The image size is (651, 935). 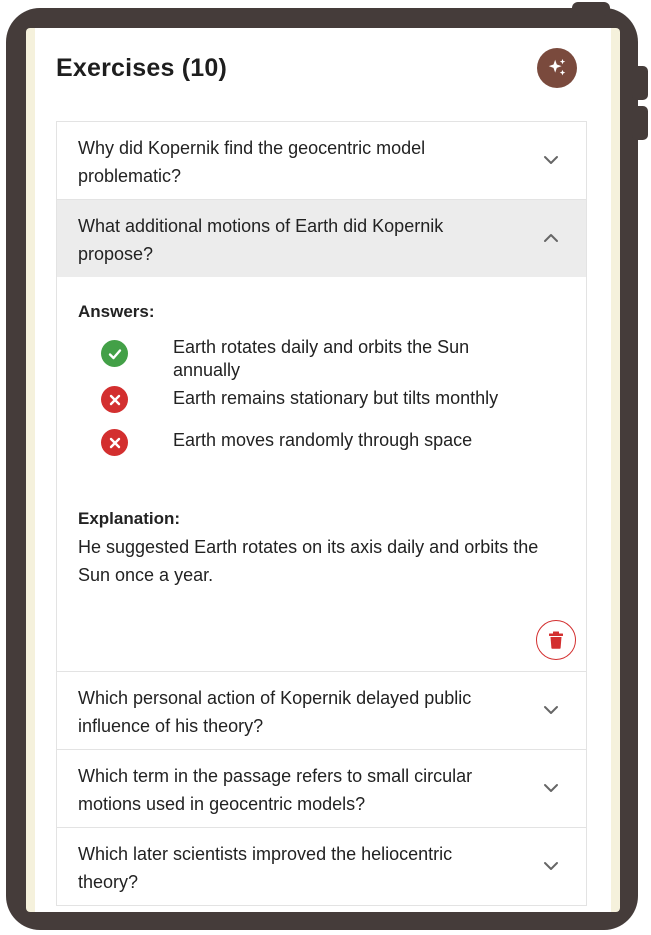 I want to click on chevron-up-icon, so click(x=551, y=238).